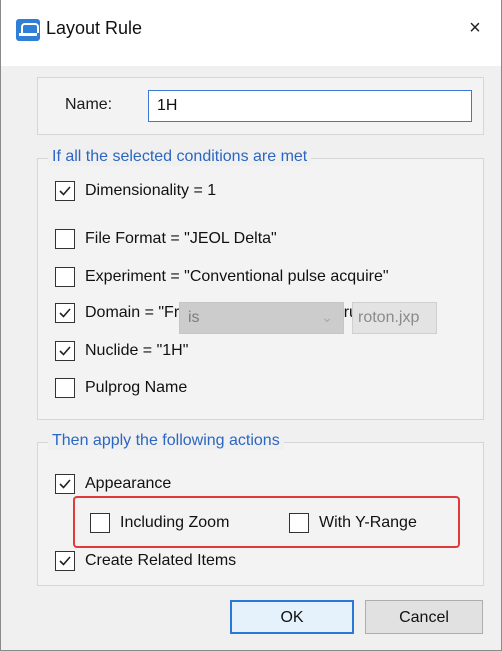 This screenshot has height=651, width=502. What do you see at coordinates (389, 317) in the screenshot?
I see `pulprog-value-text: roton.jxp` at bounding box center [389, 317].